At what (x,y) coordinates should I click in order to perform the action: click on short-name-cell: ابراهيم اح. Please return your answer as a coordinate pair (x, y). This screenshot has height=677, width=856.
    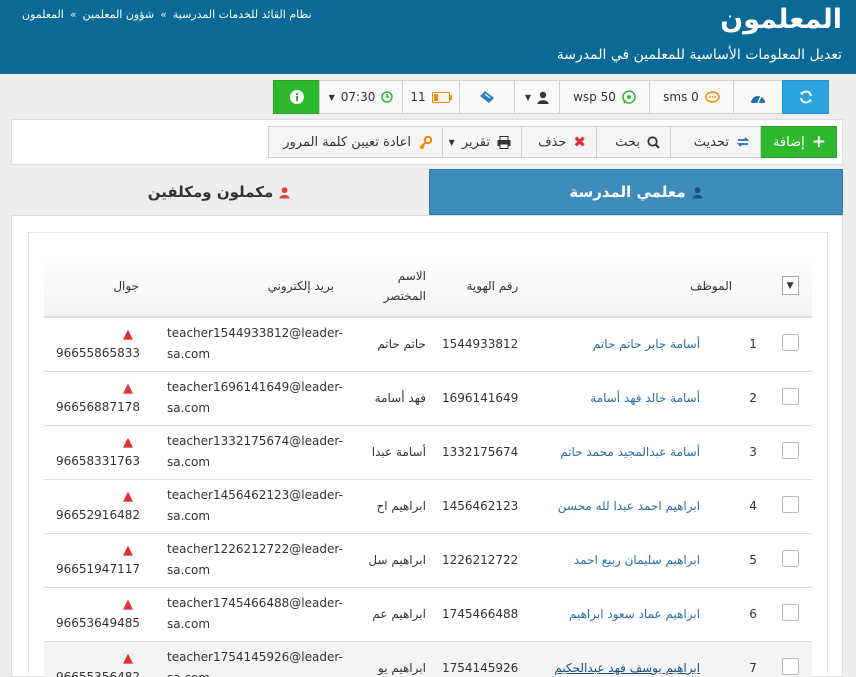
    Looking at the image, I should click on (392, 506).